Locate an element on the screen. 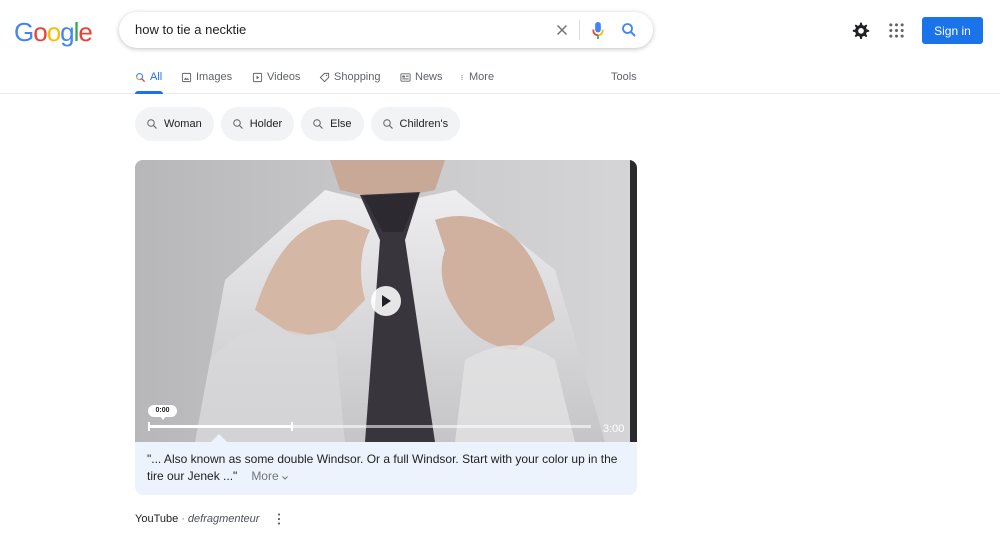  tools-label: Tools is located at coordinates (624, 77).